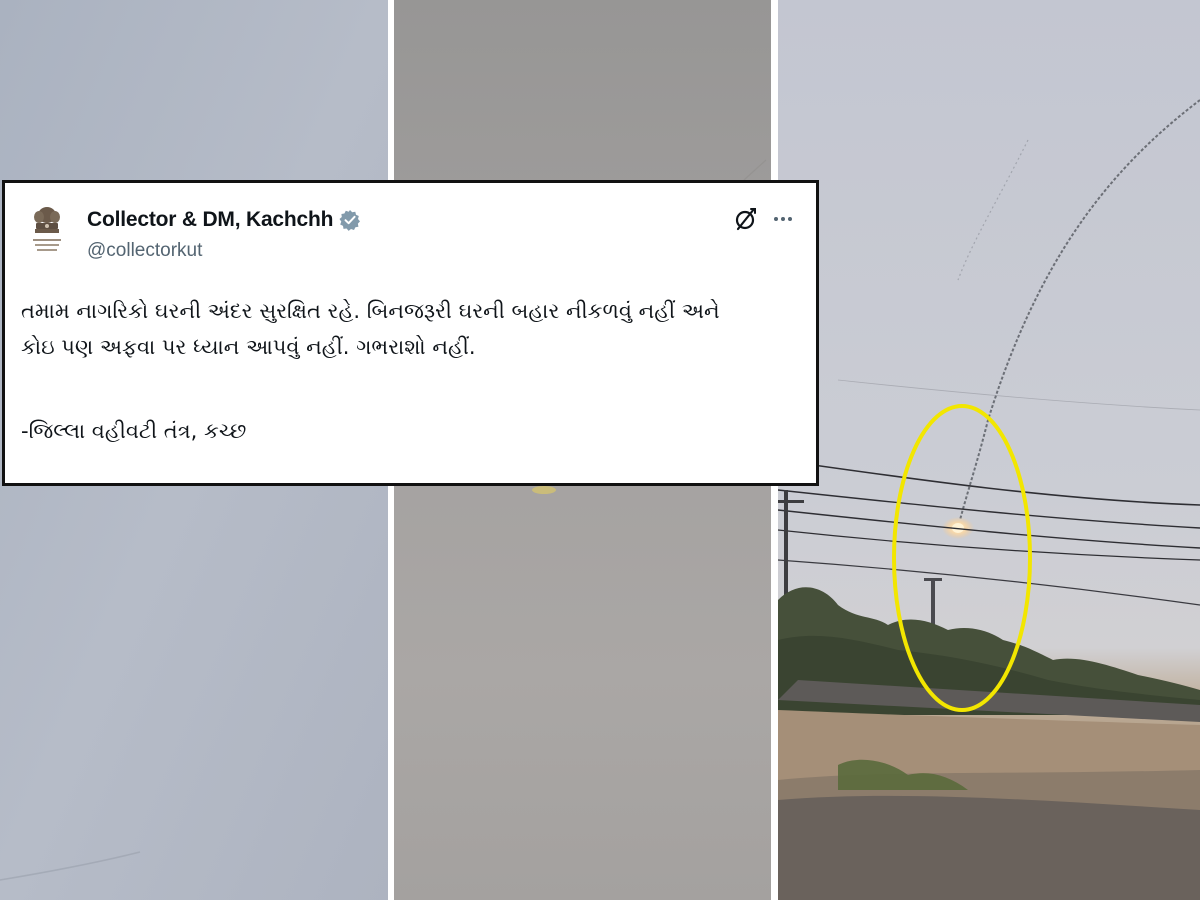 Image resolution: width=1200 pixels, height=900 pixels. Describe the element at coordinates (144, 251) in the screenshot. I see `user-handle: @collectorkut` at that location.